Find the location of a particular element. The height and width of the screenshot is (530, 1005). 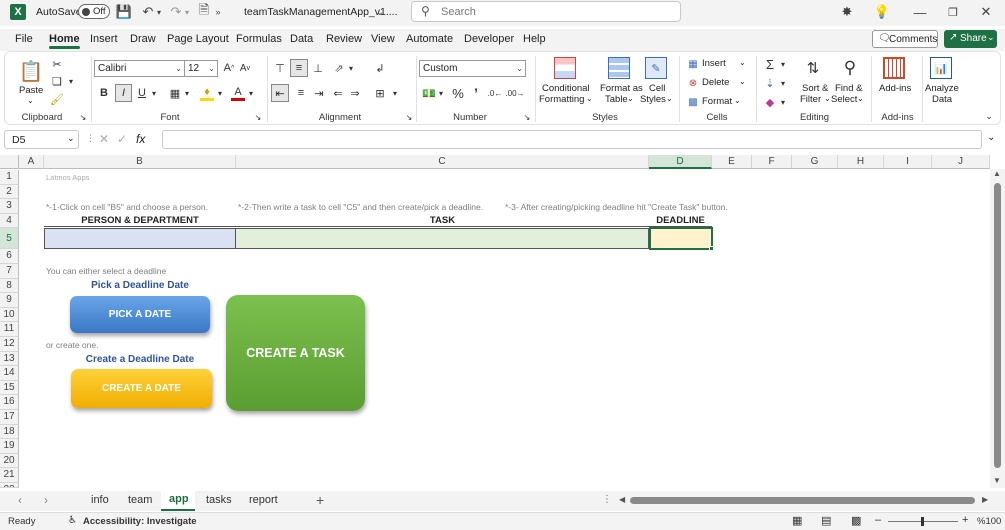

row-header: 18 is located at coordinates (9, 432).